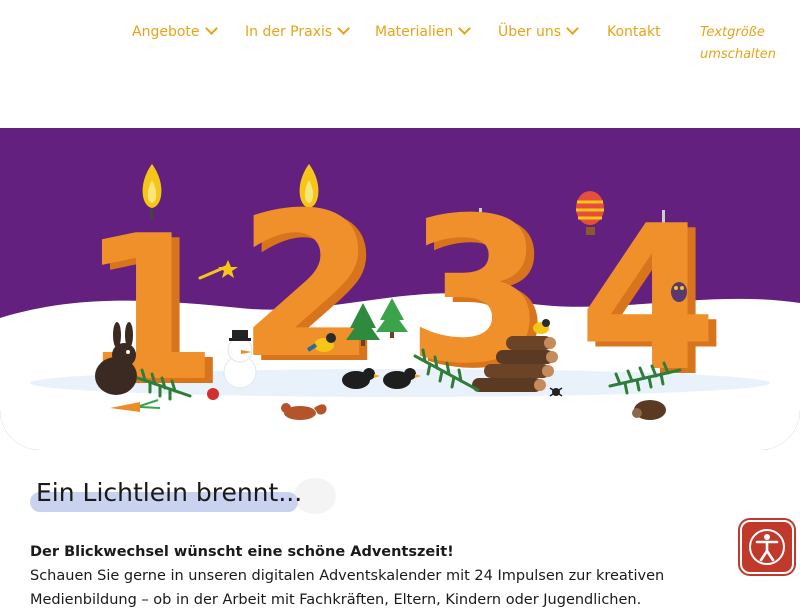  I want to click on nav-item-in-der-praxis: In der Praxis, so click(298, 31).